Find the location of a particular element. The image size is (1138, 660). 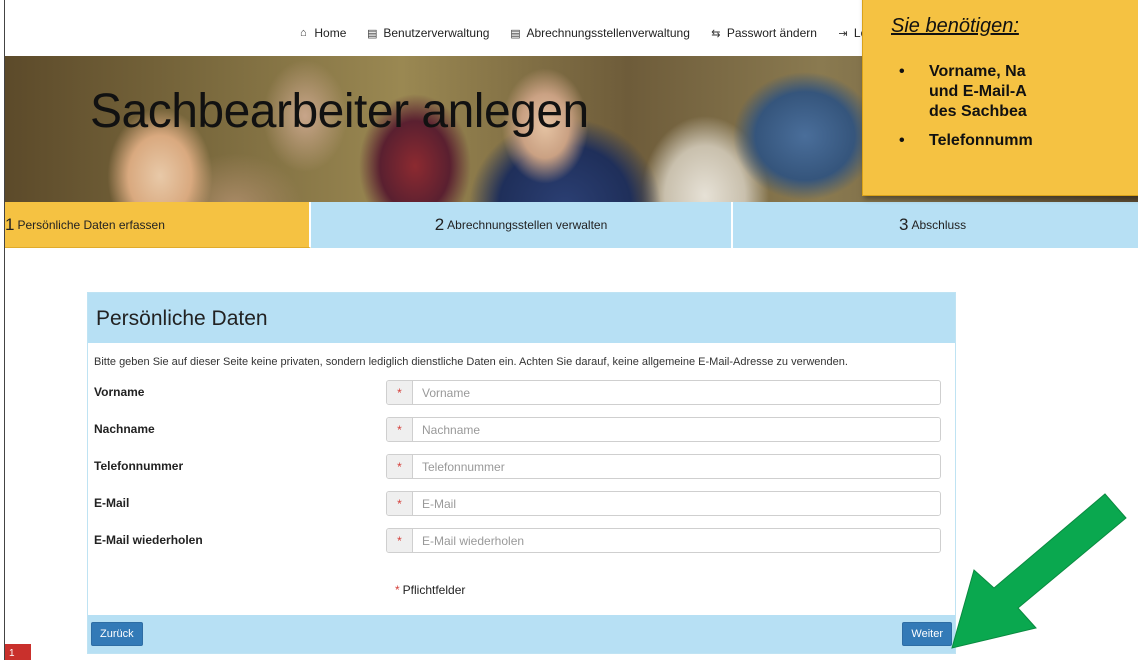

email-input is located at coordinates (676, 503).